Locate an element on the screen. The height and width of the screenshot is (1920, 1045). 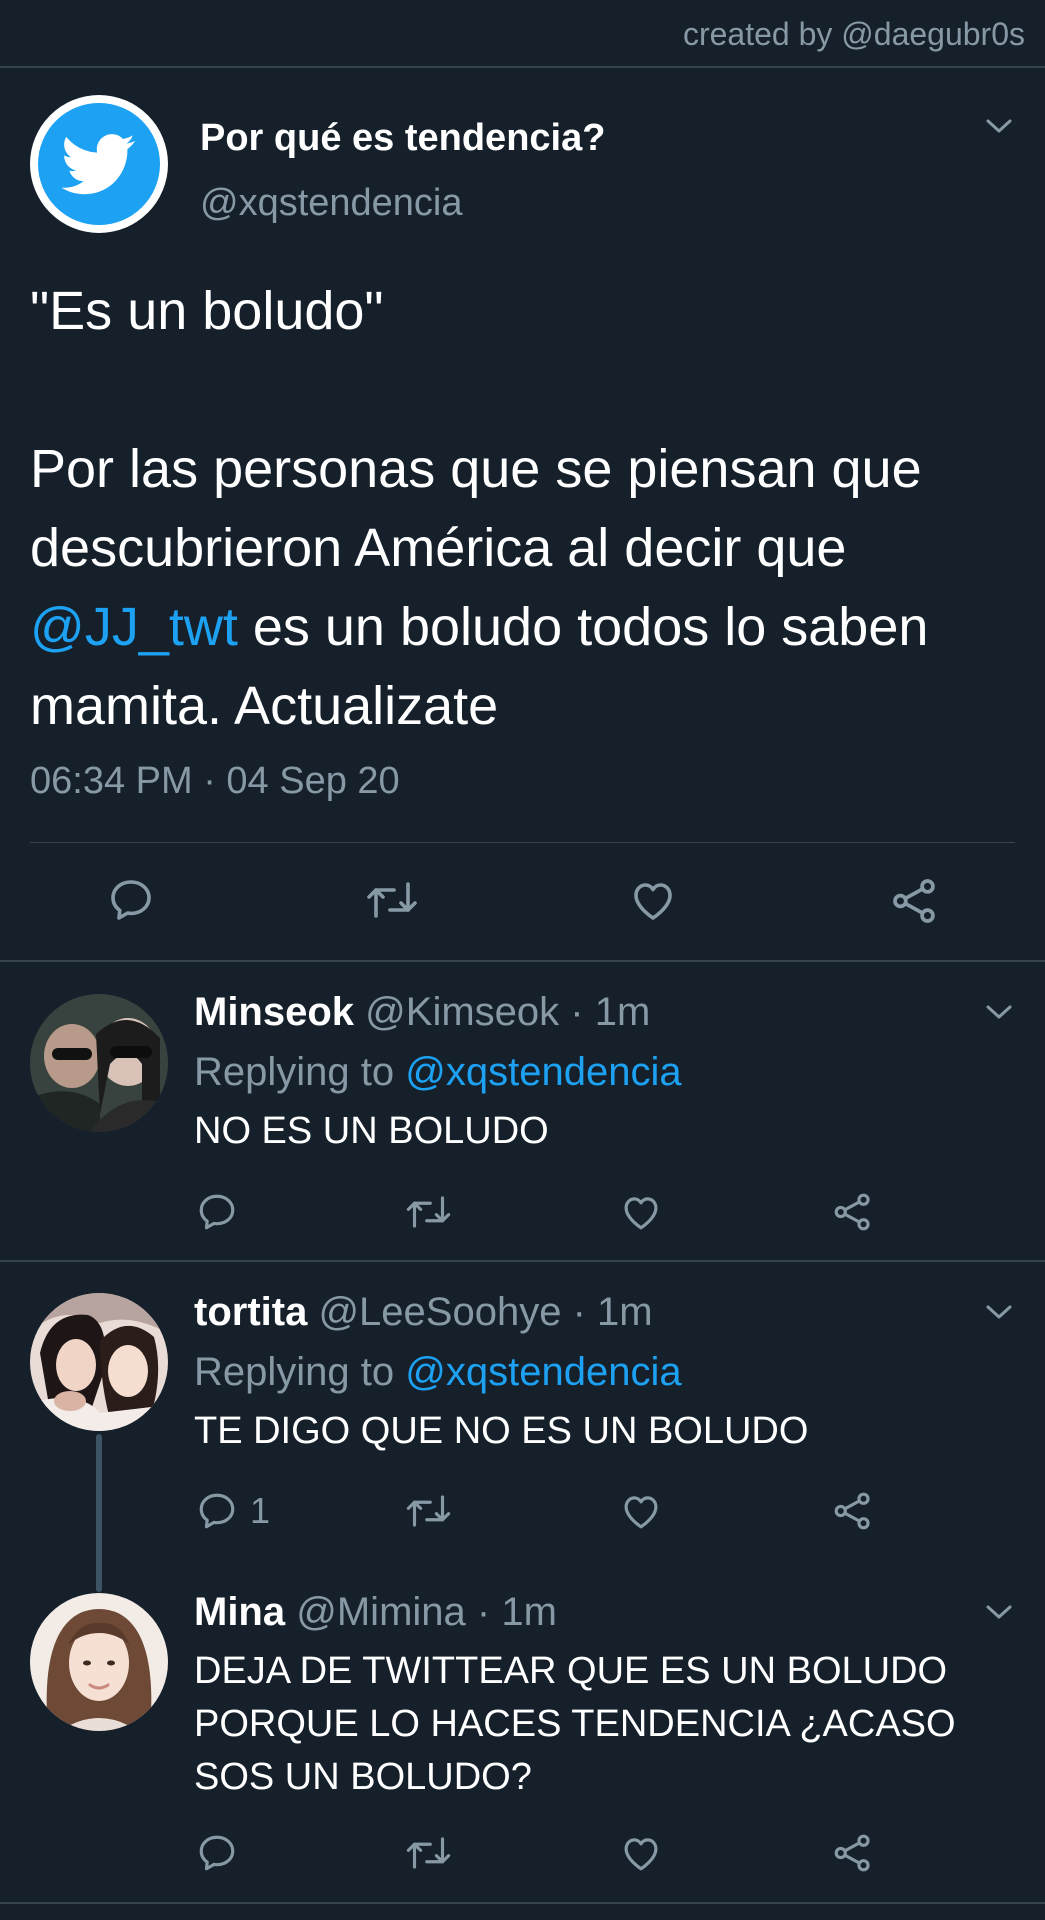
reply-button: 1 is located at coordinates (233, 1511).